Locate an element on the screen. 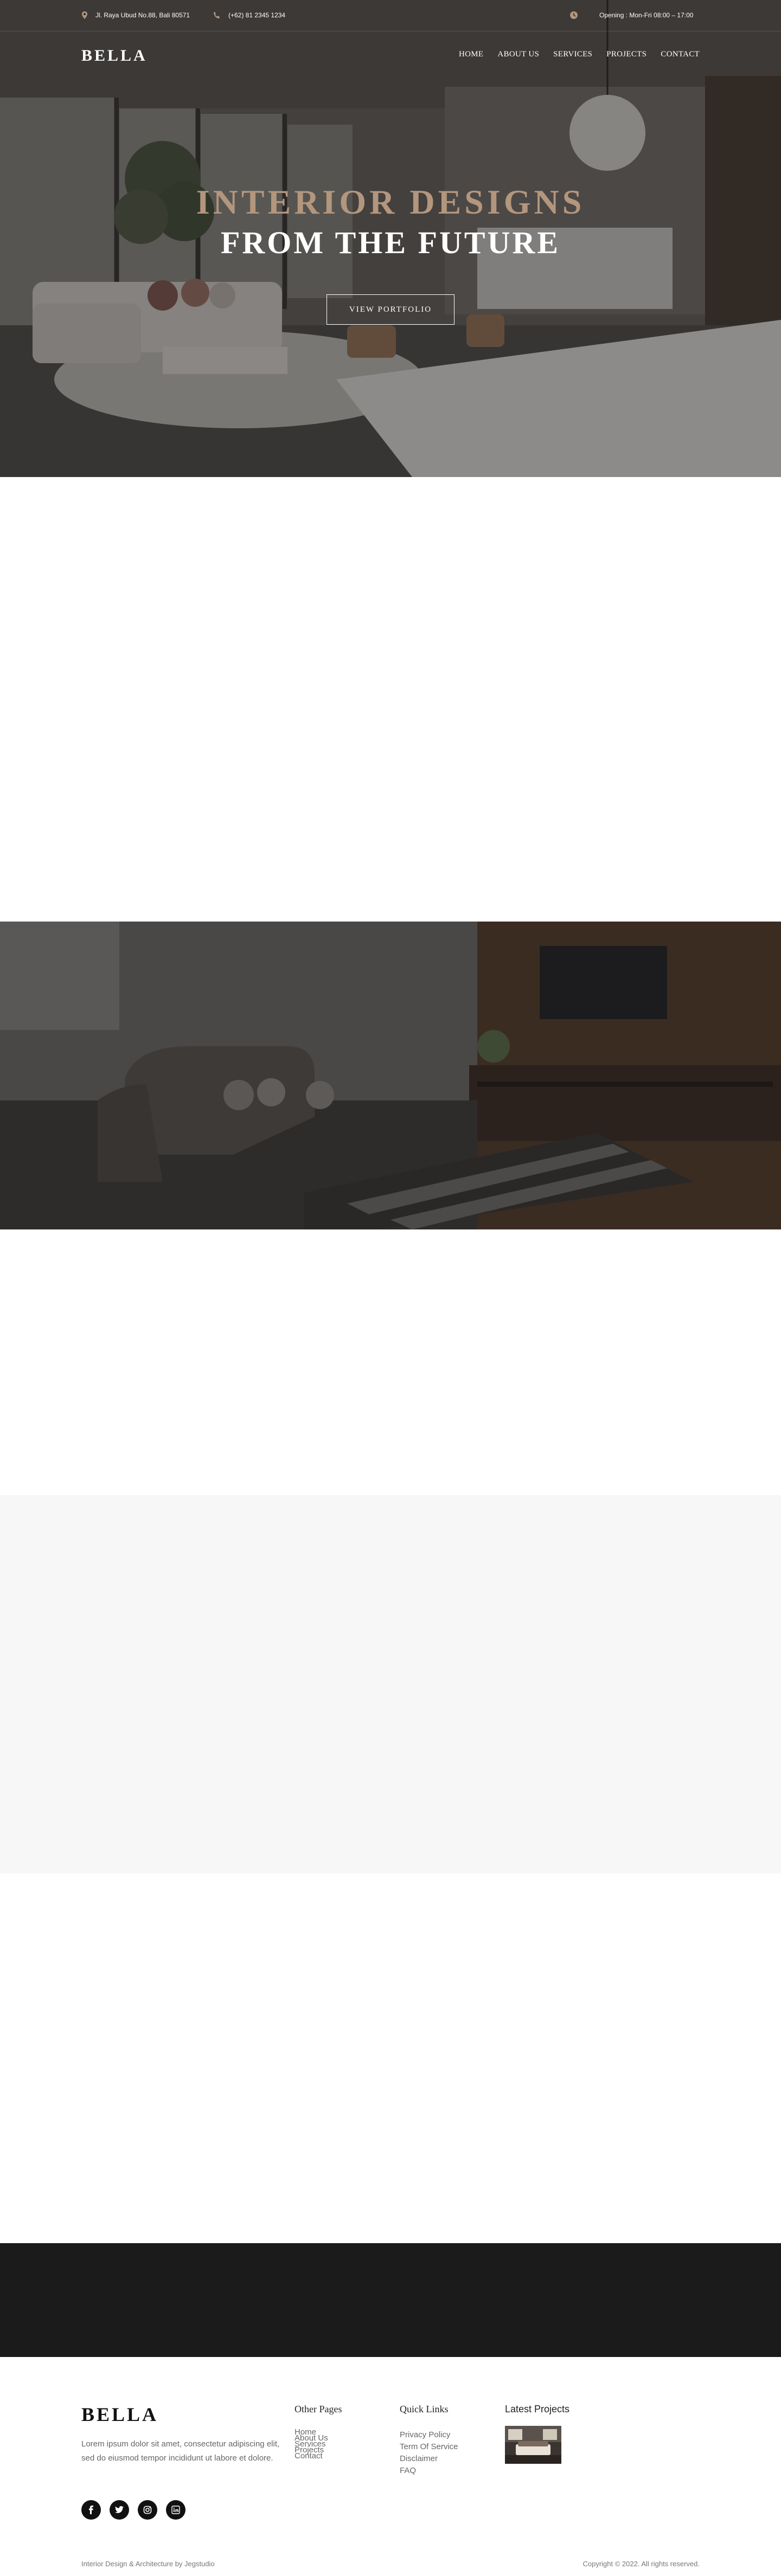  dark-band-section is located at coordinates (390, 2300).